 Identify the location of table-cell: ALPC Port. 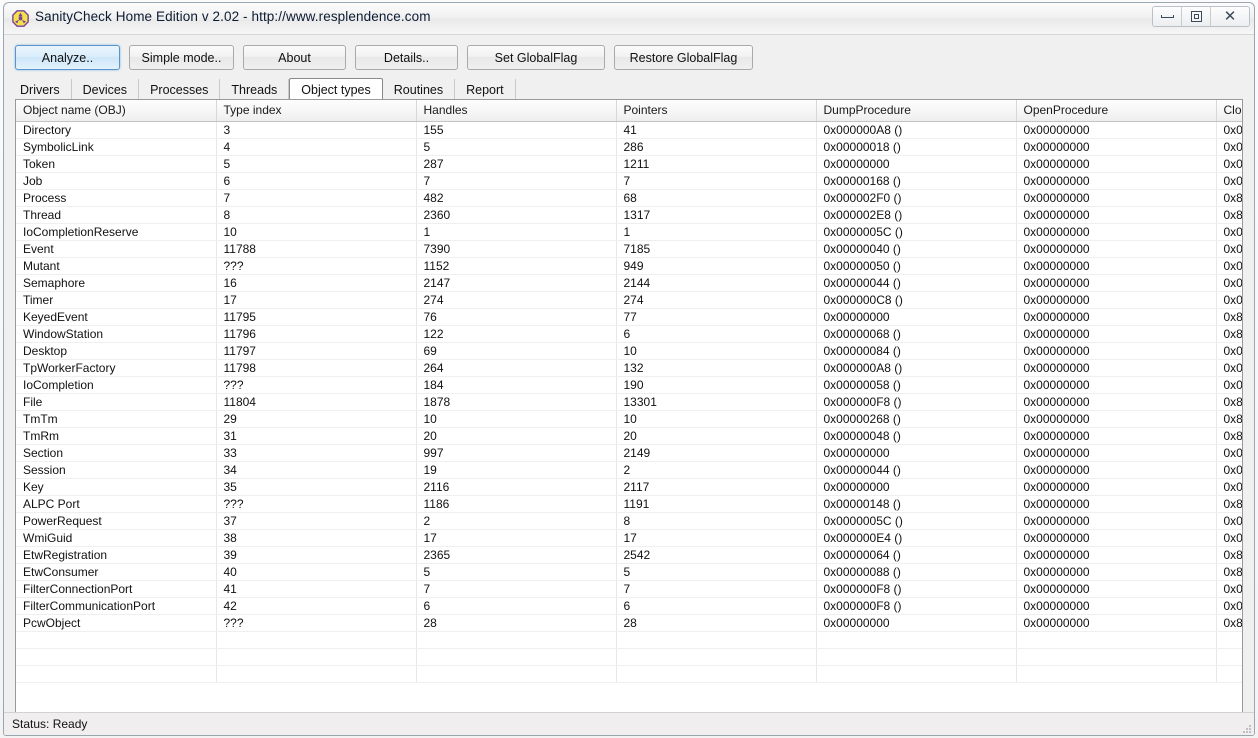
(116, 504).